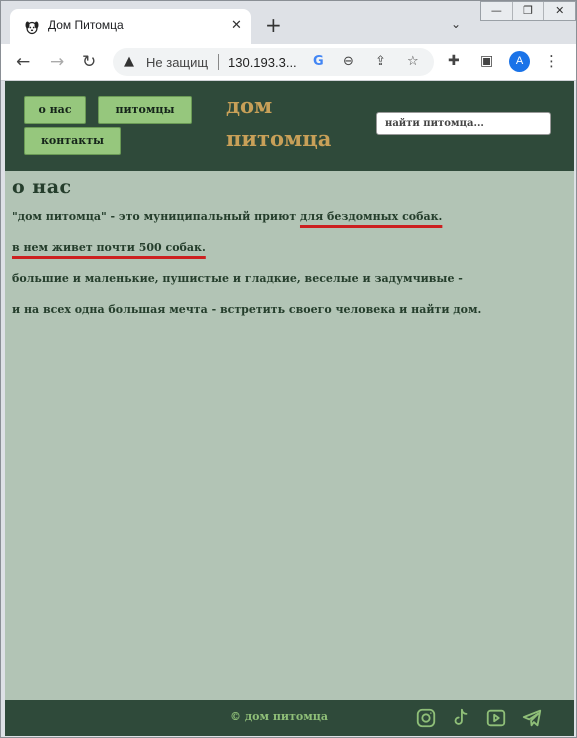 The width and height of the screenshot is (577, 738). I want to click on telegram-icon, so click(532, 718).